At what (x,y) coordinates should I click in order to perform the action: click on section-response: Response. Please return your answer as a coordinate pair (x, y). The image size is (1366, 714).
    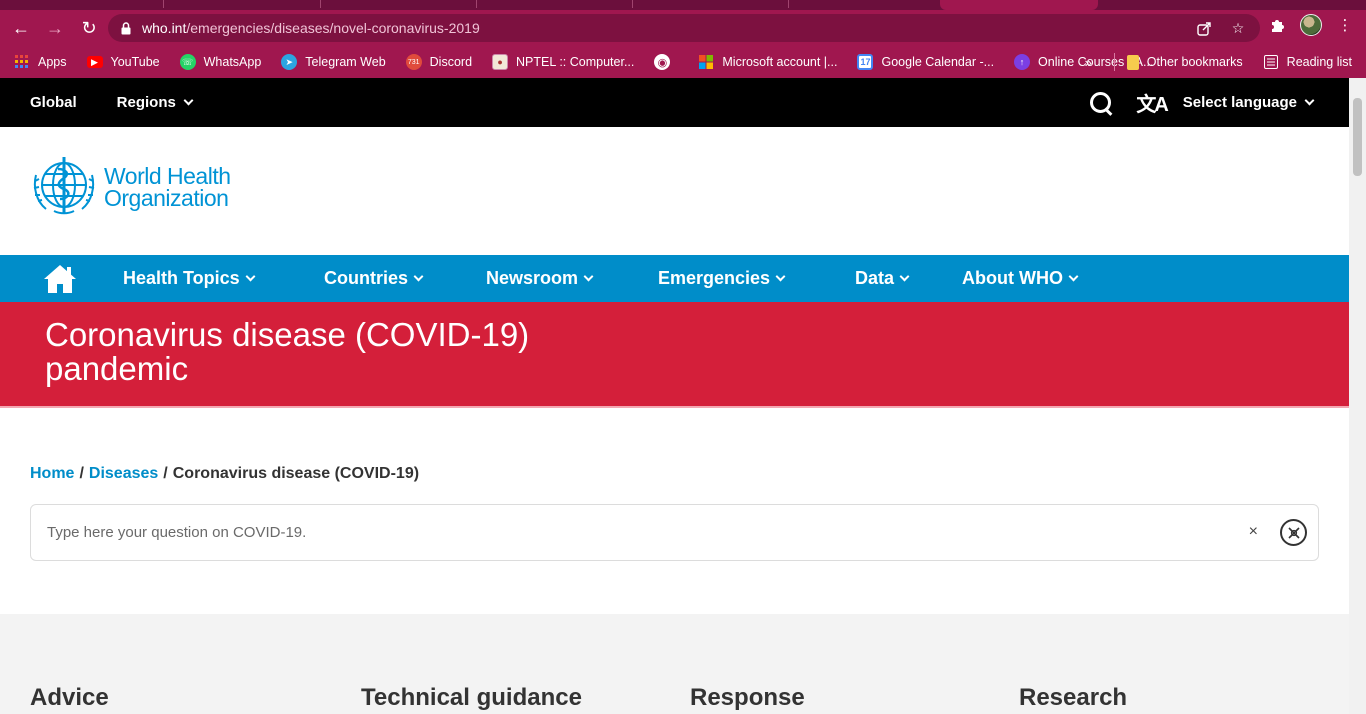
    Looking at the image, I should click on (747, 698).